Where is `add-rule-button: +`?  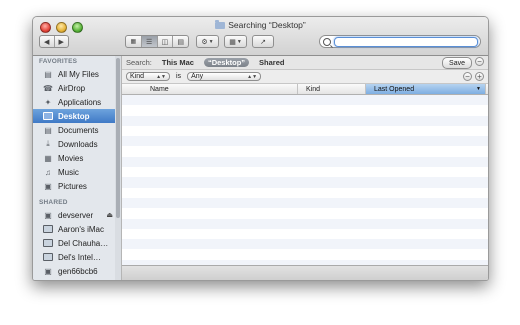
add-rule-button: + is located at coordinates (479, 76).